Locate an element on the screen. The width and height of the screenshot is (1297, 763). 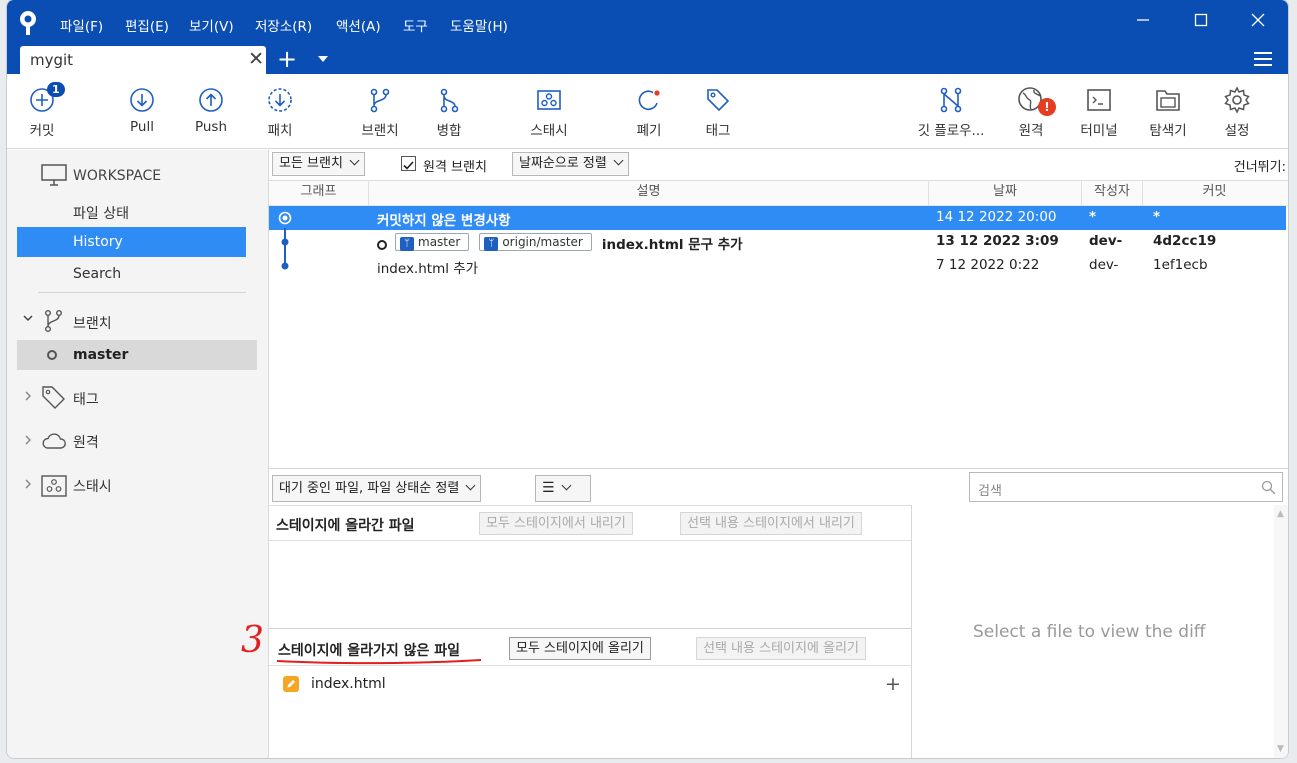
unstage-selected-button: 선택 내용 스테이지에서 내리기 is located at coordinates (771, 523).